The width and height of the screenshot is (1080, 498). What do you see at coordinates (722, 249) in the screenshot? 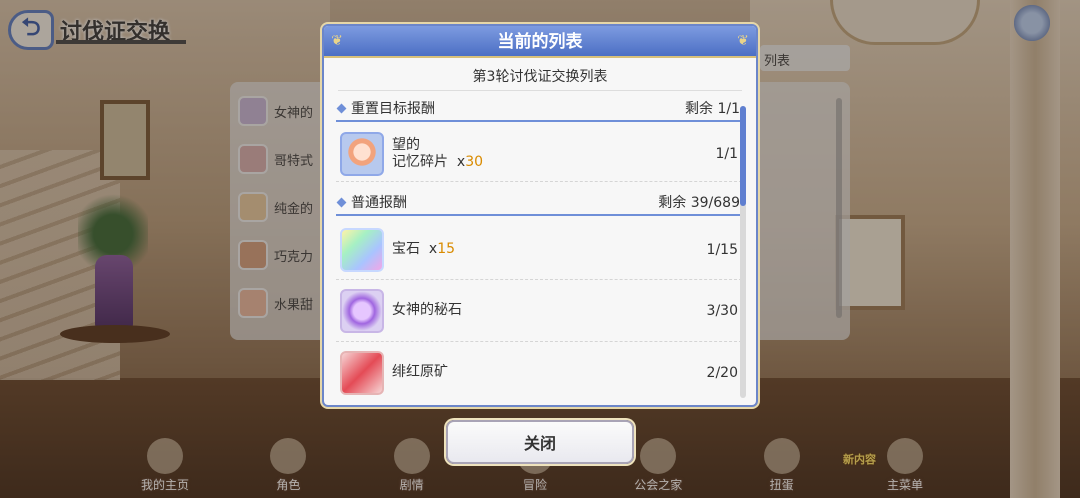
I see `reward-count: 1/15` at bounding box center [722, 249].